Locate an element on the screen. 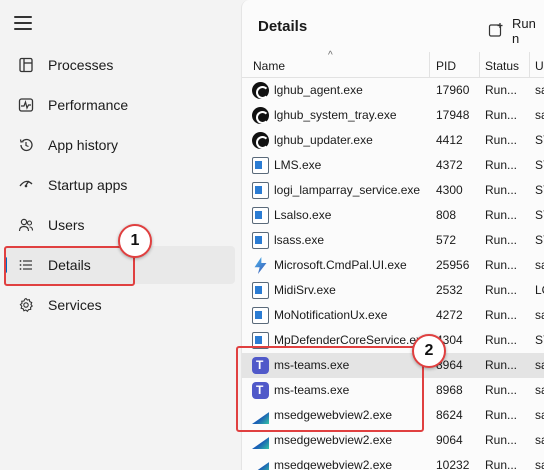 Image resolution: width=544 pixels, height=470 pixels. table-row: lghub_updater.exe 4412 Run... SY is located at coordinates (393, 140).